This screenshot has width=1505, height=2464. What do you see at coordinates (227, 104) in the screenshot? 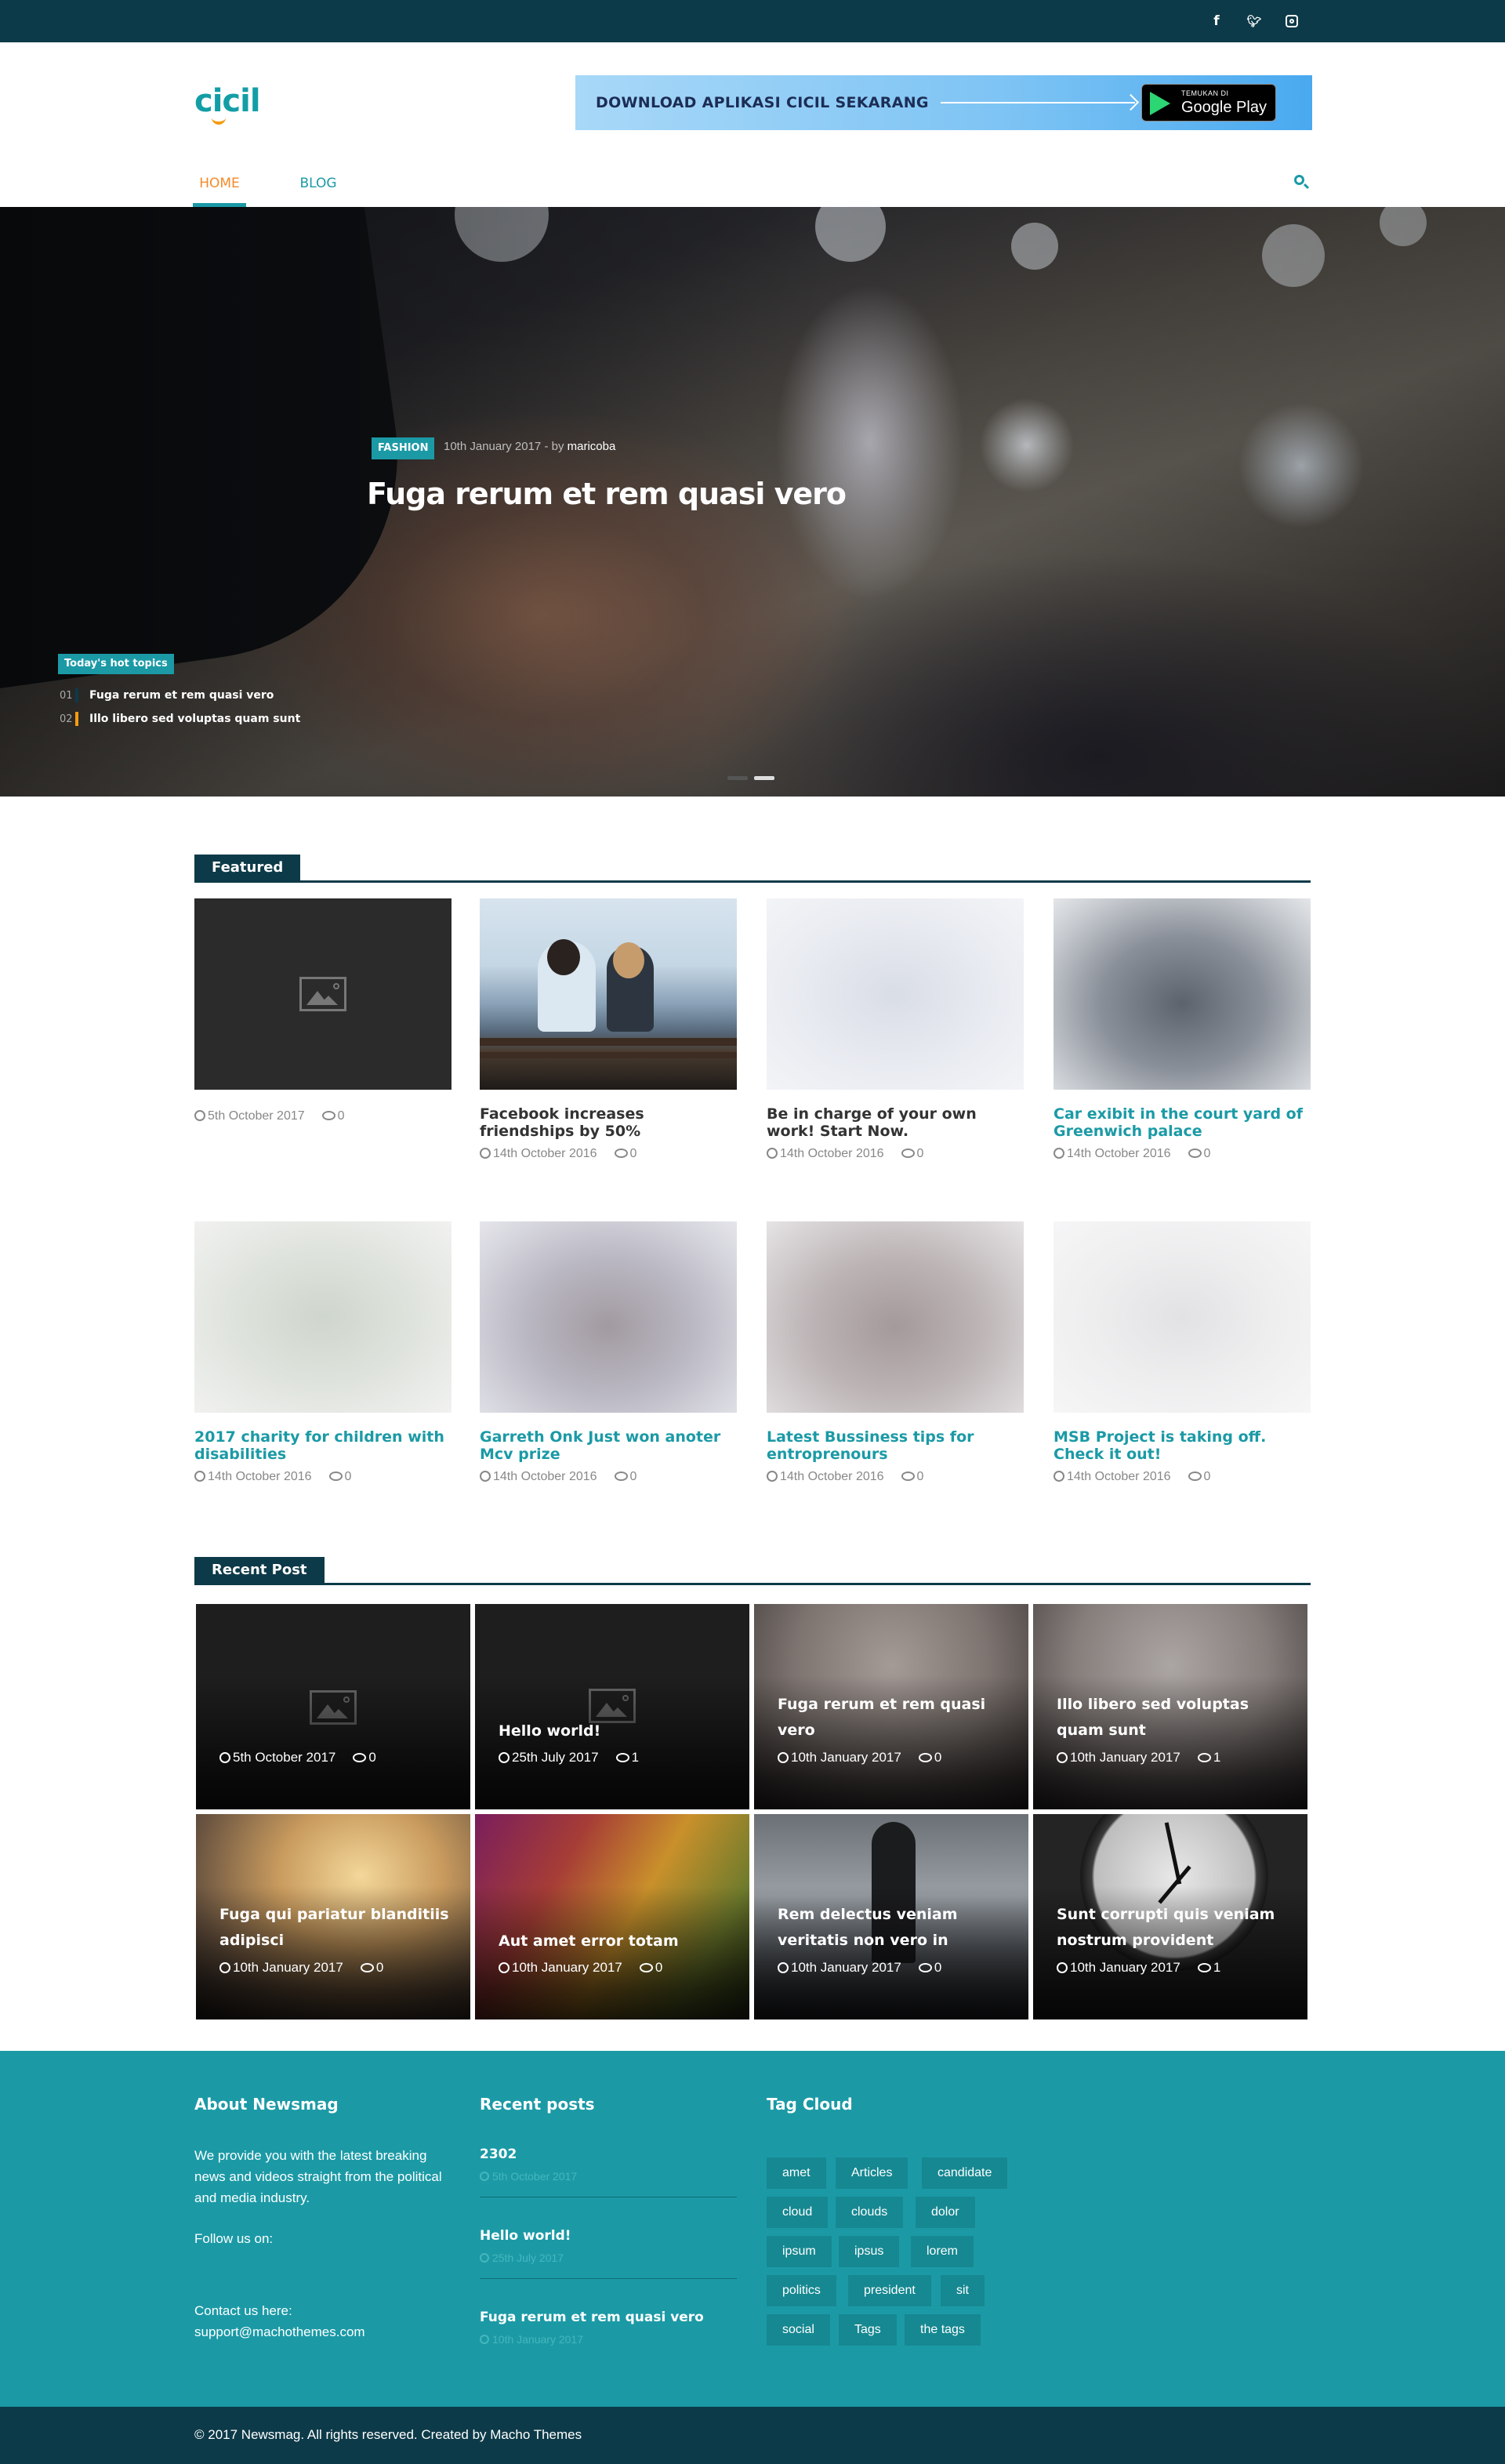
I see `site-logo: cicil` at bounding box center [227, 104].